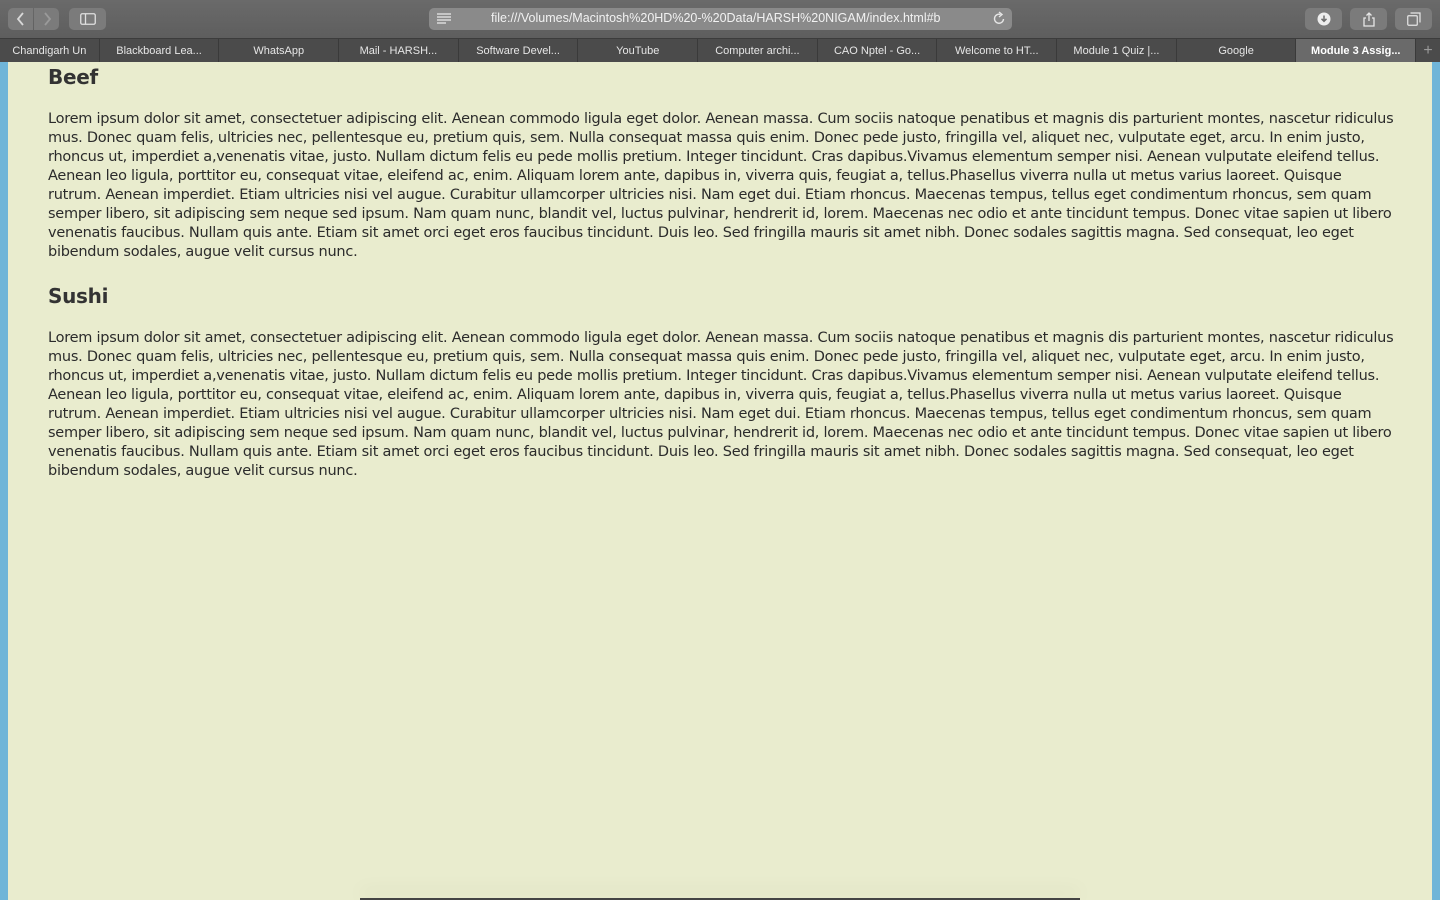  I want to click on forward-button, so click(46, 19).